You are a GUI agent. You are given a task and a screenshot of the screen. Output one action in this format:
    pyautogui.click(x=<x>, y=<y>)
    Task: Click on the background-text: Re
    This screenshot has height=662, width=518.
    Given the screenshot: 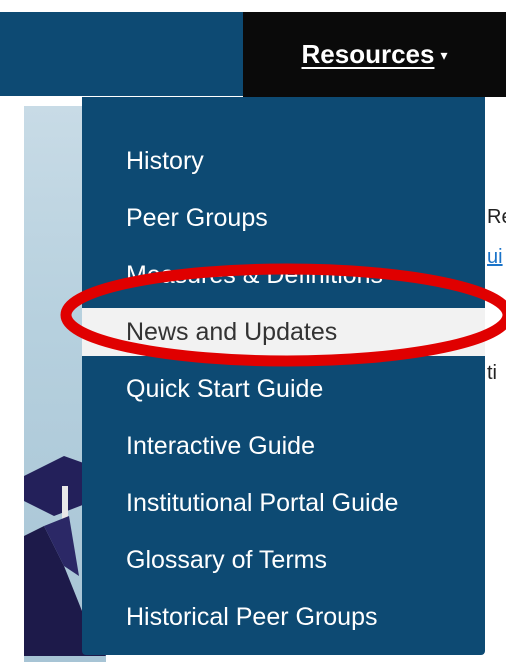 What is the action you would take?
    pyautogui.click(x=496, y=217)
    